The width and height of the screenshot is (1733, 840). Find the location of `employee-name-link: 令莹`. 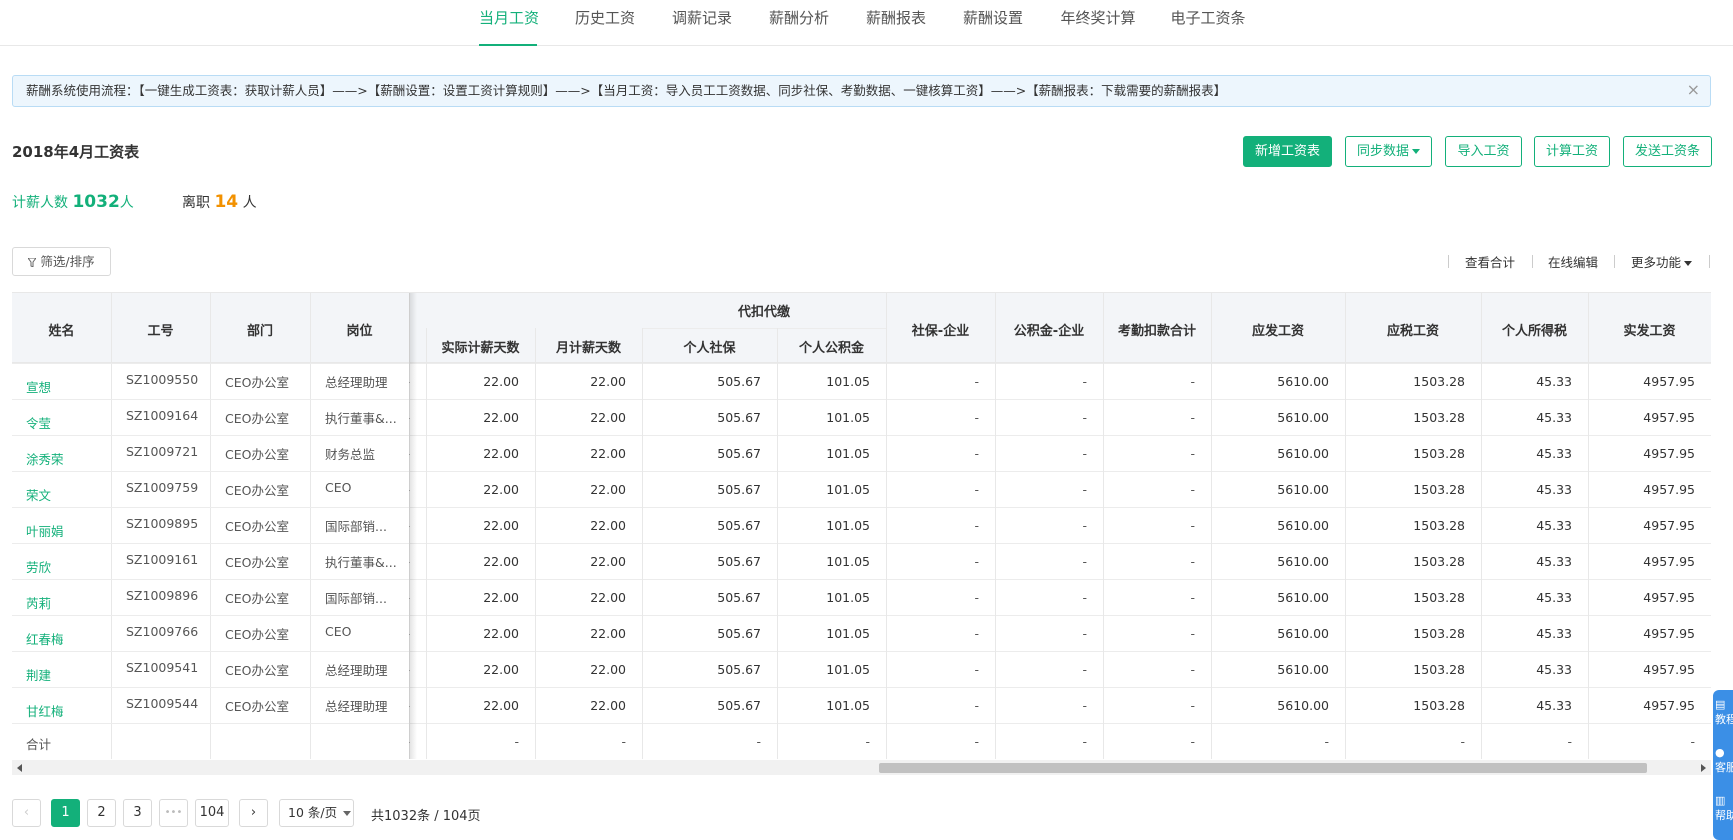

employee-name-link: 令莹 is located at coordinates (66, 422).